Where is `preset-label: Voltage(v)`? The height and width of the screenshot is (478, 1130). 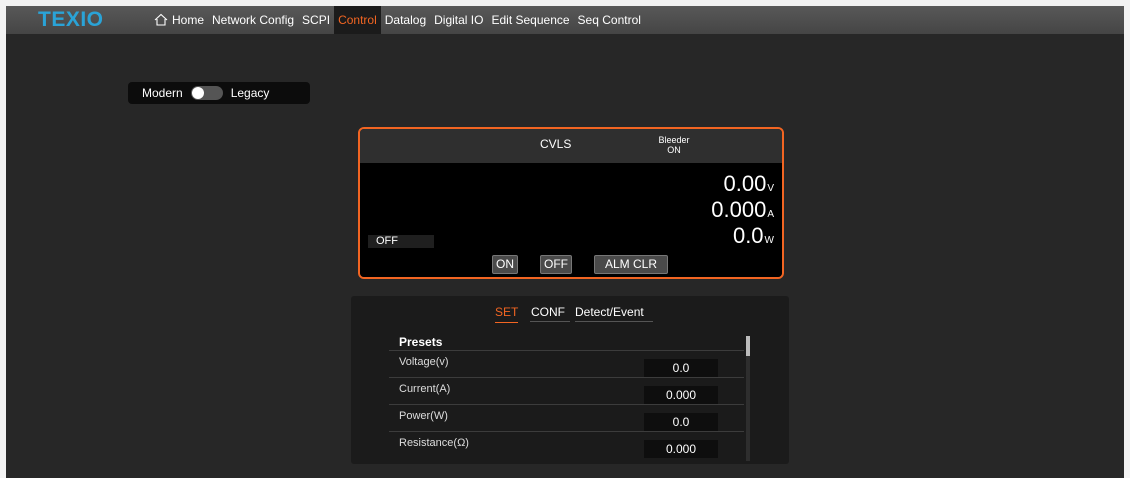 preset-label: Voltage(v) is located at coordinates (424, 362).